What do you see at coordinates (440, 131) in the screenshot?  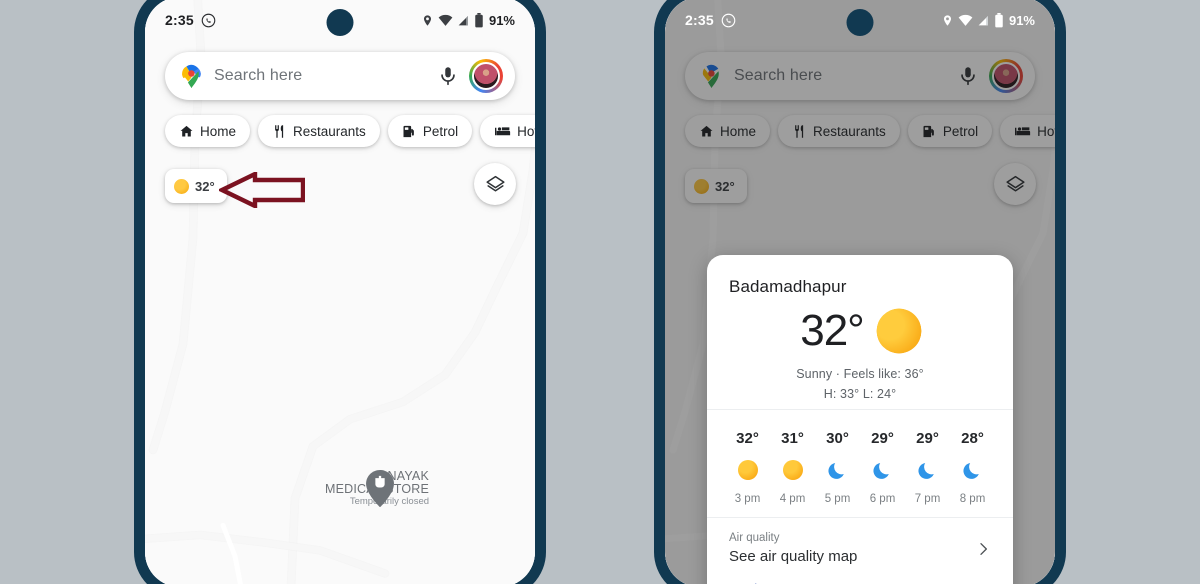 I see `chip-label: Petrol` at bounding box center [440, 131].